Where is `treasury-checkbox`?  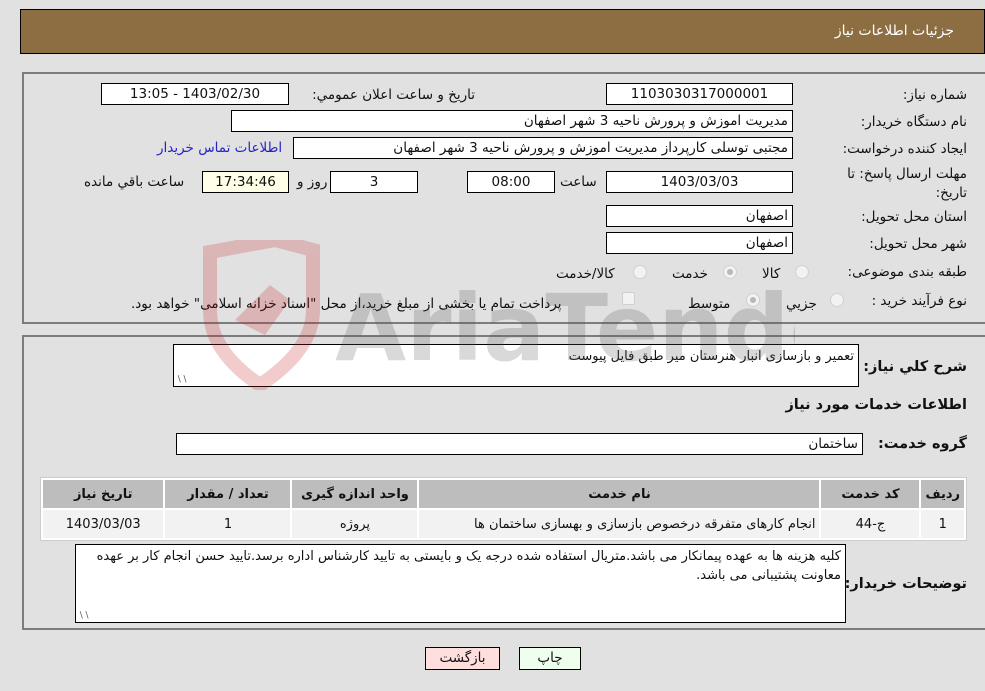
treasury-checkbox is located at coordinates (628, 298).